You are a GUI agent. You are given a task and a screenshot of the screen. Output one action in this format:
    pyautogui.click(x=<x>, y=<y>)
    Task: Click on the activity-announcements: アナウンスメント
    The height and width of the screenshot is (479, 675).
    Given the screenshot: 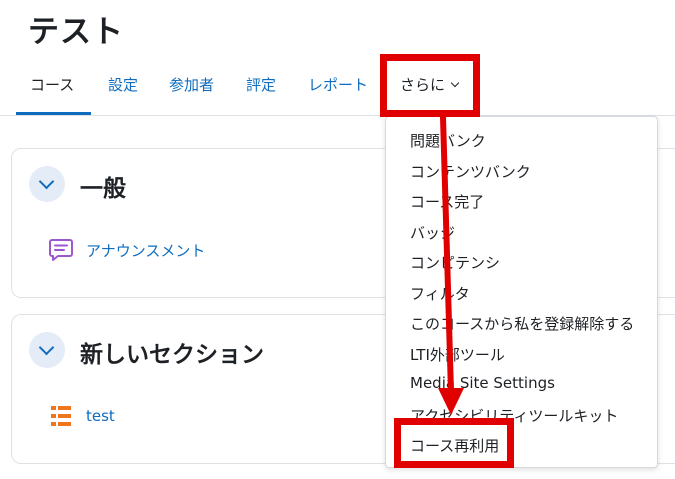 What is the action you would take?
    pyautogui.click(x=126, y=250)
    